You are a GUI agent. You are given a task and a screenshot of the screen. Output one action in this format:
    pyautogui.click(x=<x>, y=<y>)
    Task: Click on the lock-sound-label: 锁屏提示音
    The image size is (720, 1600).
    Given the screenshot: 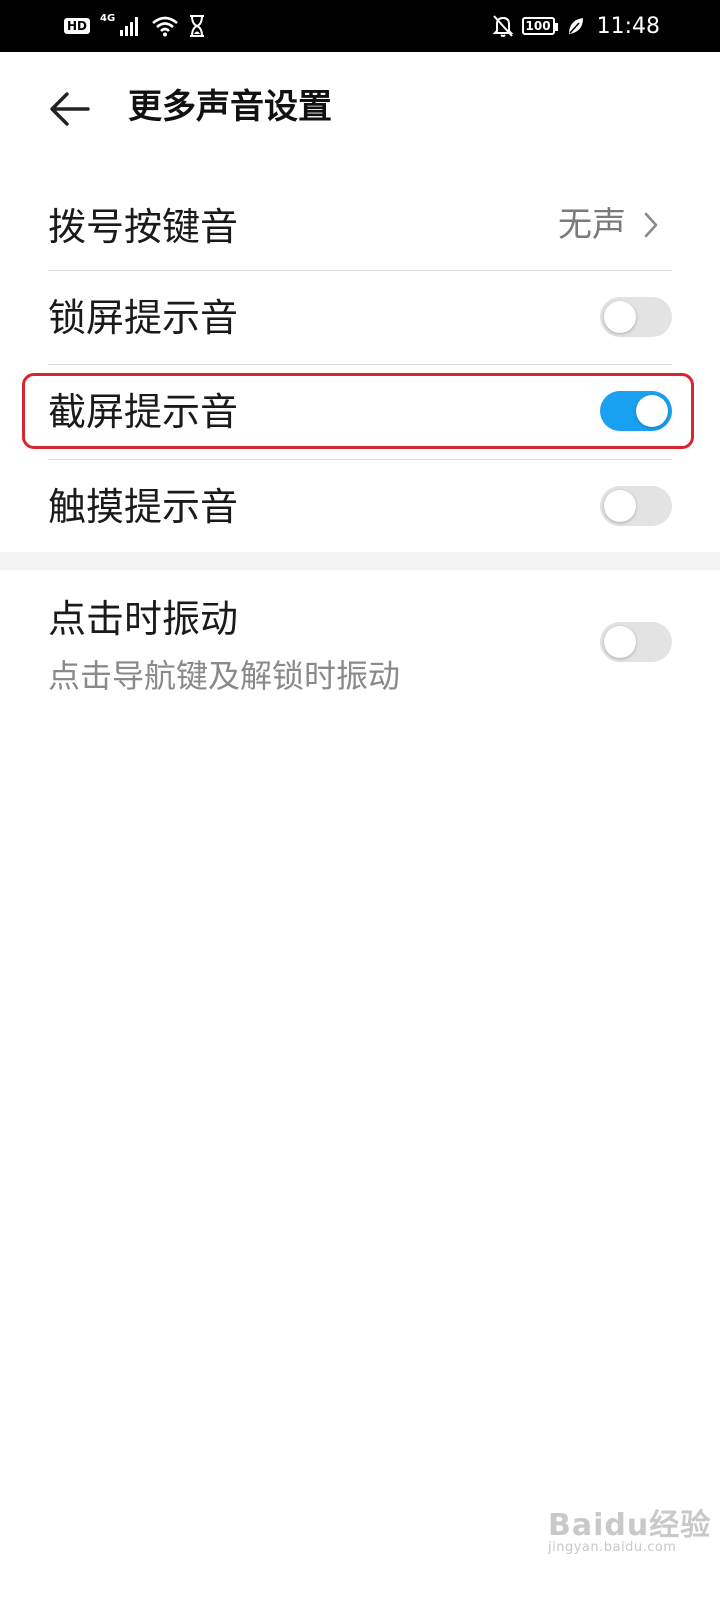 What is the action you would take?
    pyautogui.click(x=143, y=318)
    